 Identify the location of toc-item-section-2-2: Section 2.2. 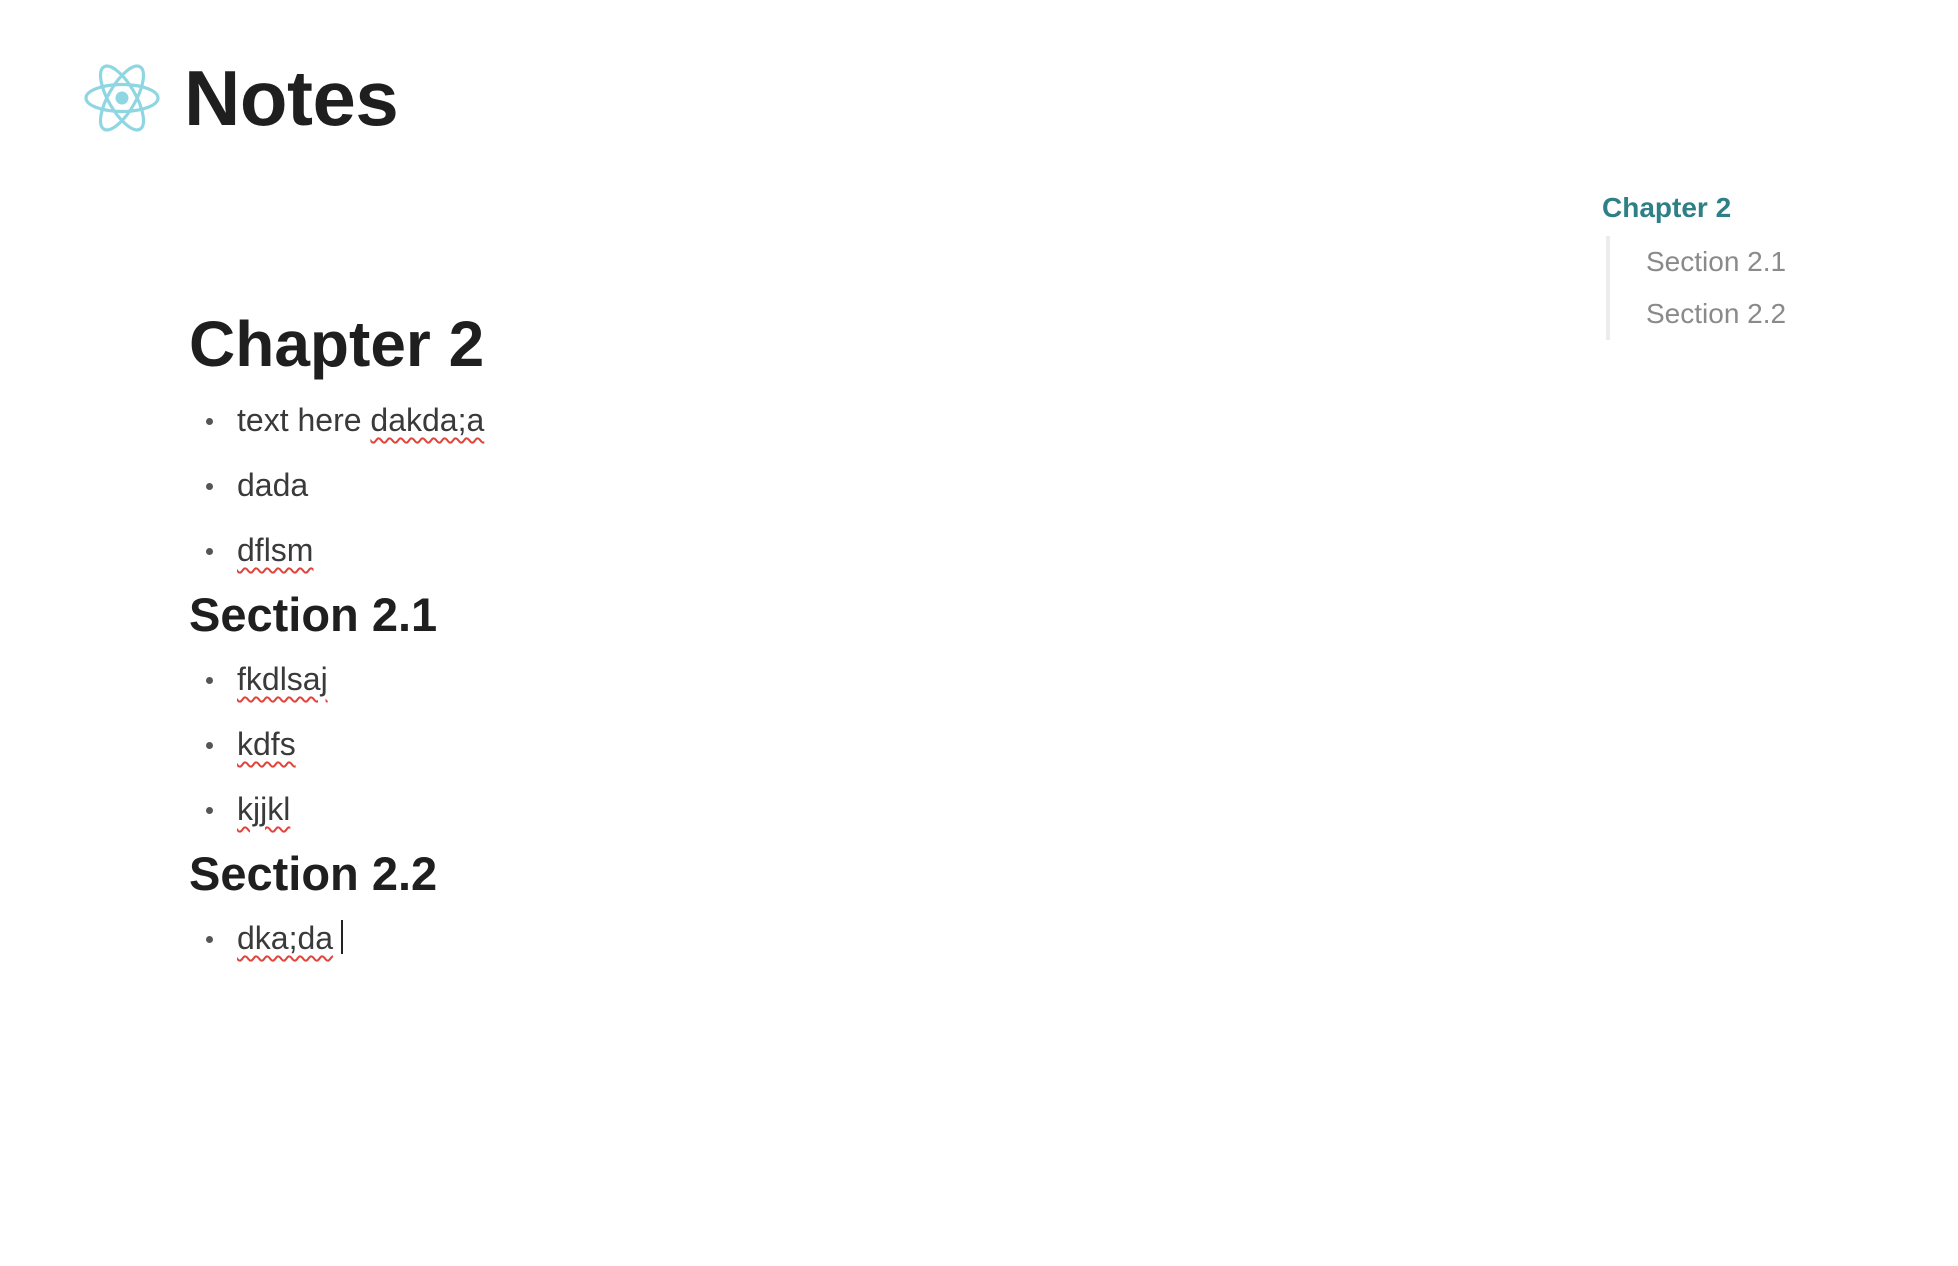
(1784, 314).